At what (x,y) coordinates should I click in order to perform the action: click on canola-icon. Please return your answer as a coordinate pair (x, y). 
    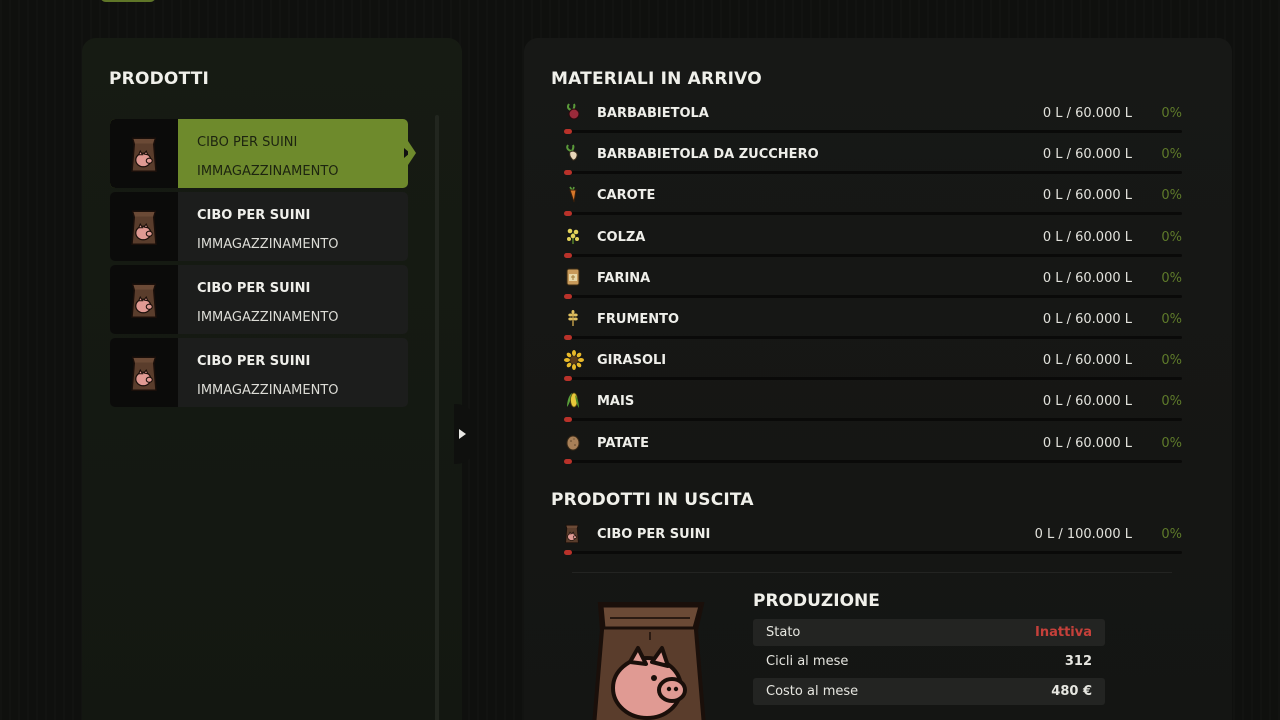
    Looking at the image, I should click on (573, 236).